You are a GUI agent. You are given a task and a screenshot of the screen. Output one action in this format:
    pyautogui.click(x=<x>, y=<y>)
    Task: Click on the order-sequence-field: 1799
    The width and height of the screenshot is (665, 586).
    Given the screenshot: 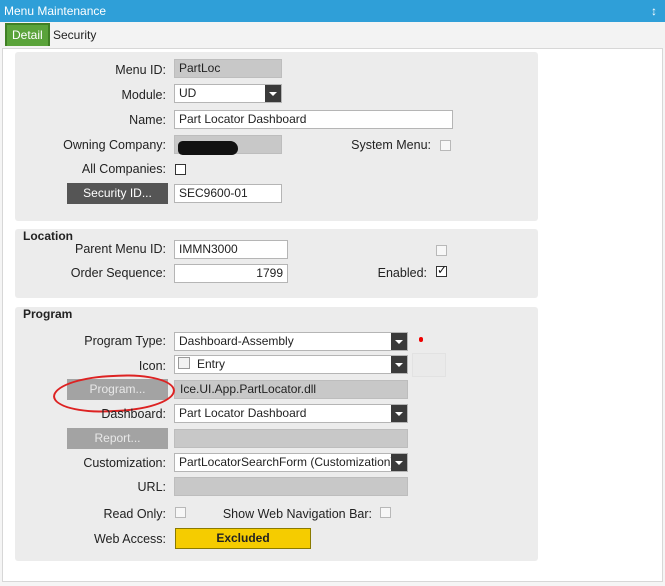 What is the action you would take?
    pyautogui.click(x=231, y=273)
    